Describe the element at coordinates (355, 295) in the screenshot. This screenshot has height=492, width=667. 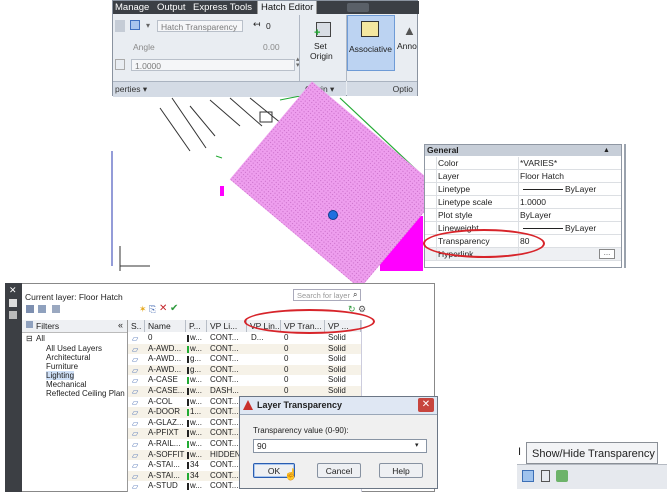
I see `search-icon: ⌕` at that location.